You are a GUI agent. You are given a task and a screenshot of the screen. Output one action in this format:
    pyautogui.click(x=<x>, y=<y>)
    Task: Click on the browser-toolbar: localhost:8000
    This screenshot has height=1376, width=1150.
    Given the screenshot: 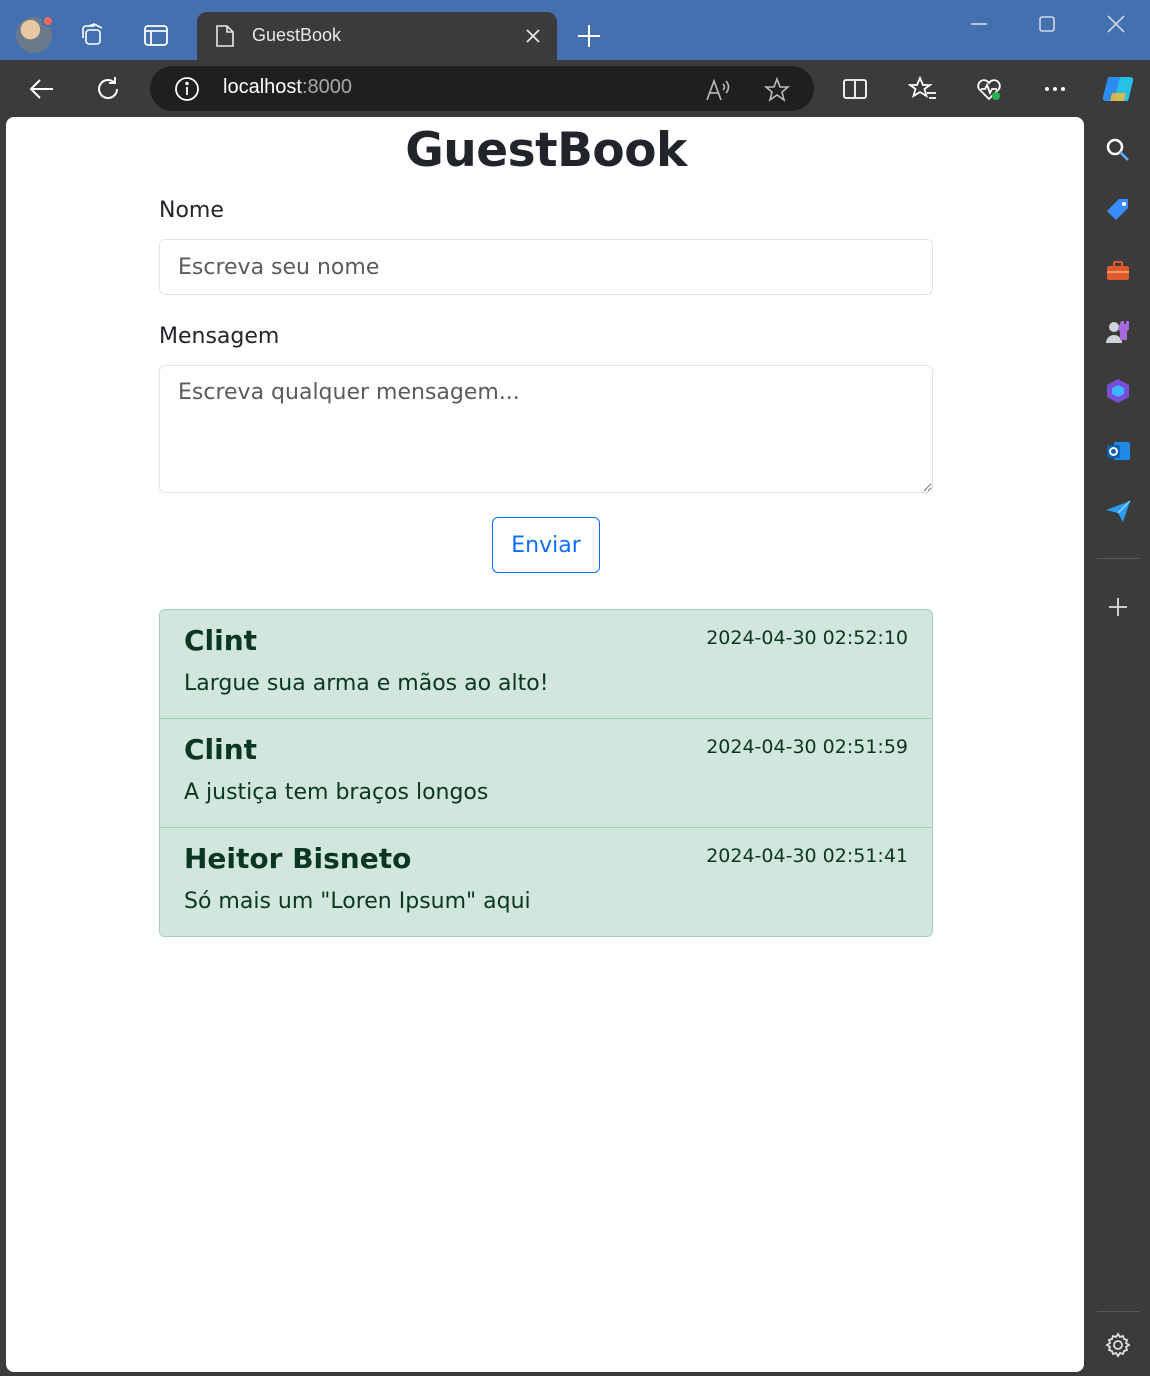 What is the action you would take?
    pyautogui.click(x=575, y=88)
    